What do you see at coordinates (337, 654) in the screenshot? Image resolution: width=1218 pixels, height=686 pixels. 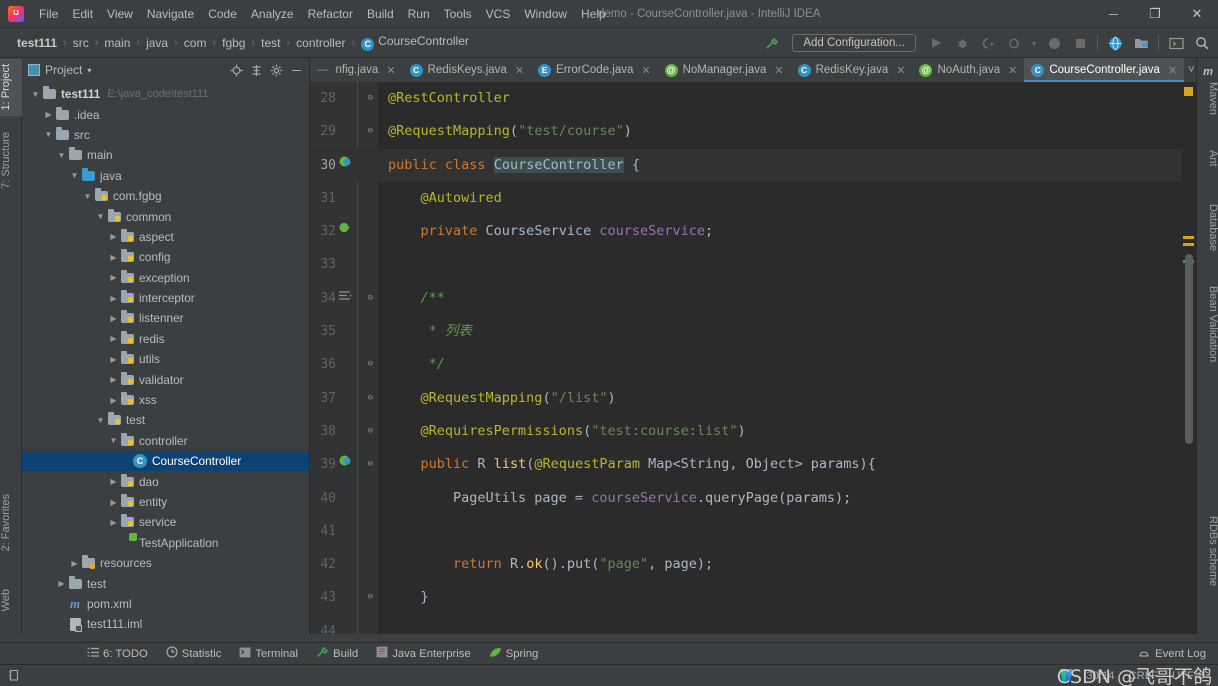 I see `bottom-tab-build: Build` at bounding box center [337, 654].